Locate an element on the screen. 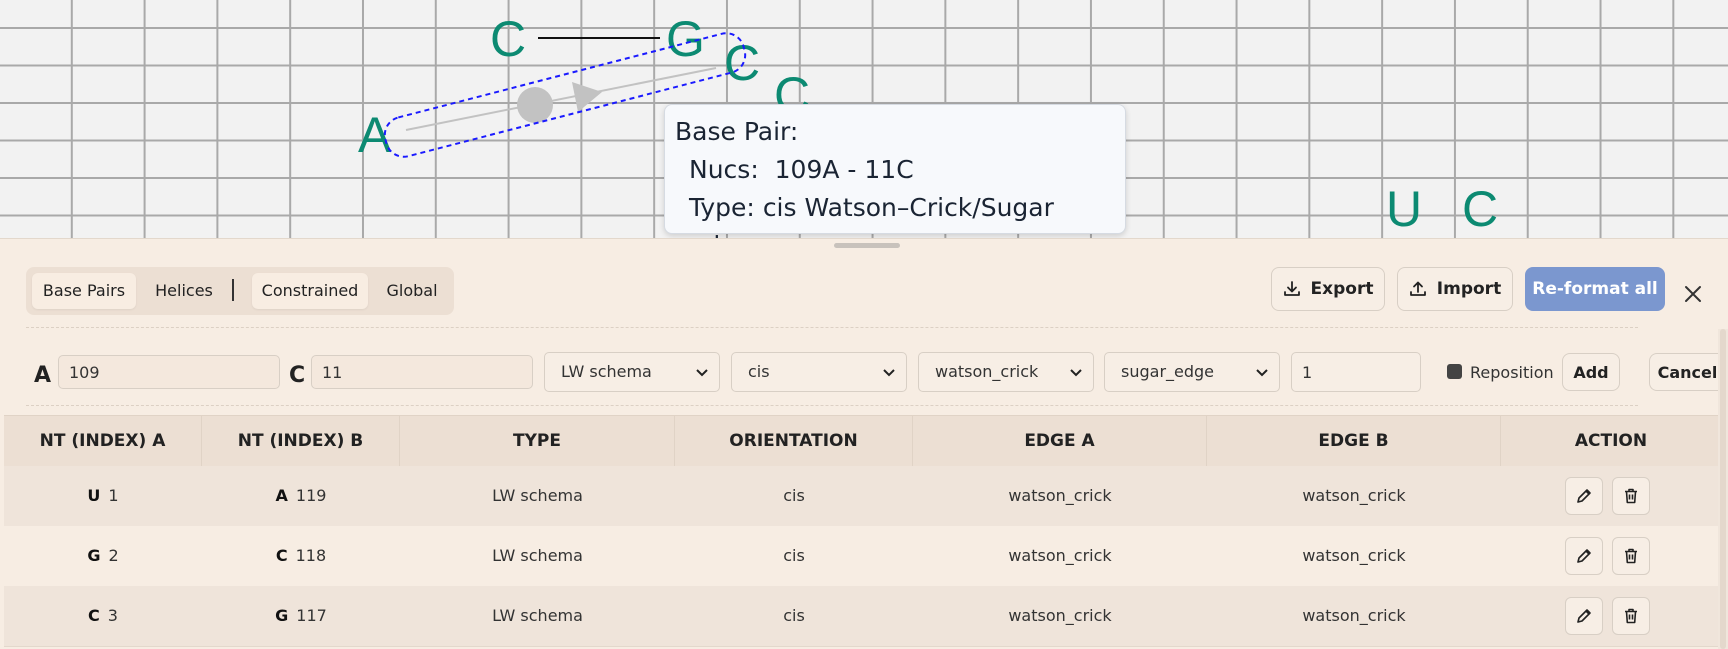 This screenshot has width=1728, height=649. column-header: TYPE is located at coordinates (537, 441).